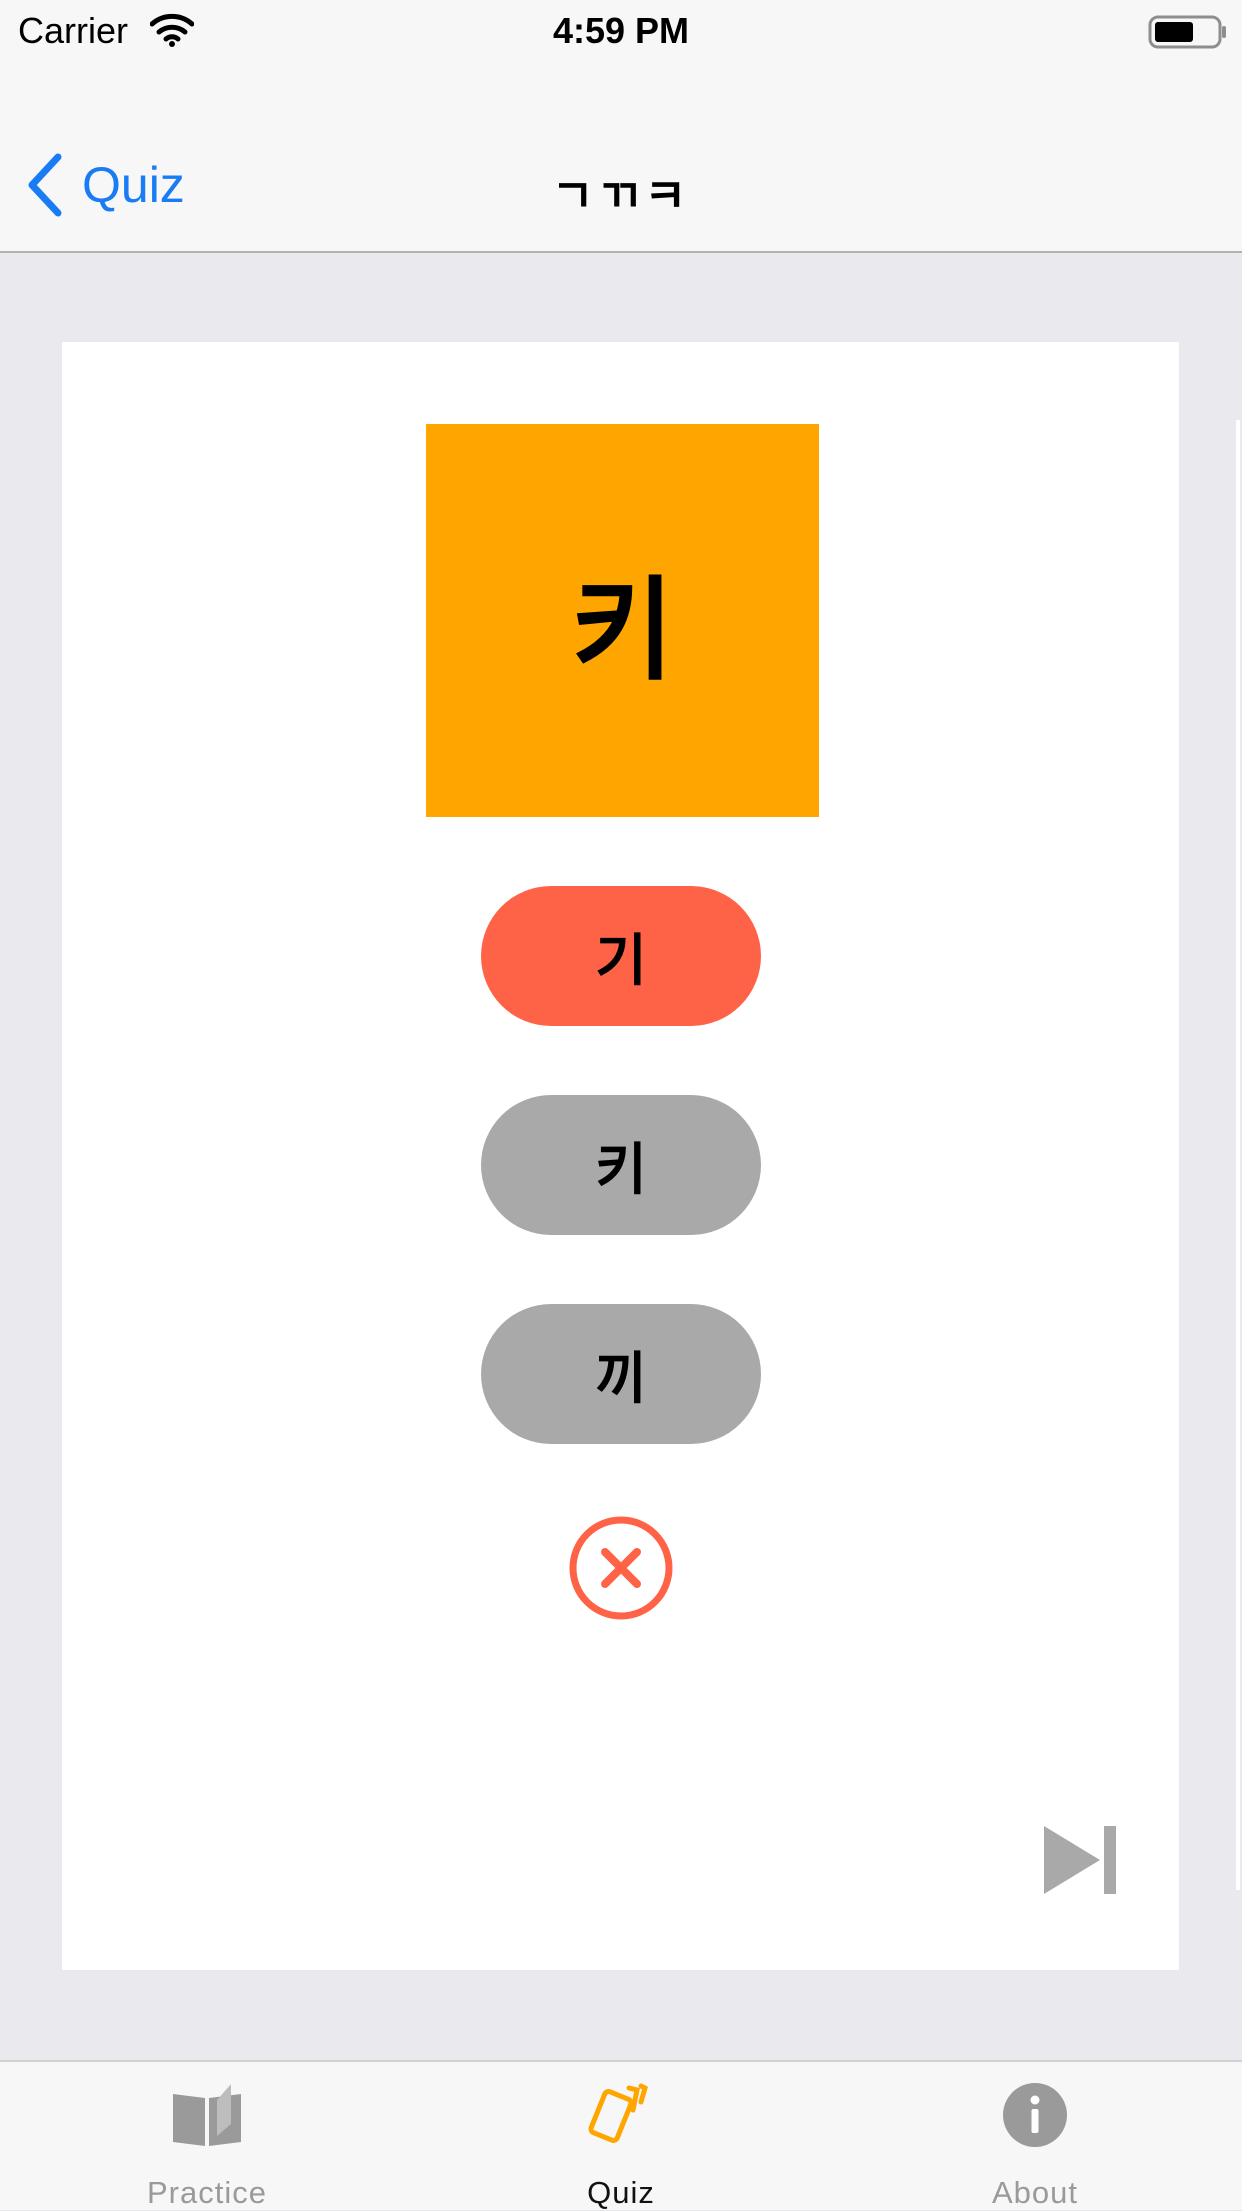 This screenshot has height=2211, width=1242. I want to click on skip-next-icon, so click(1080, 1860).